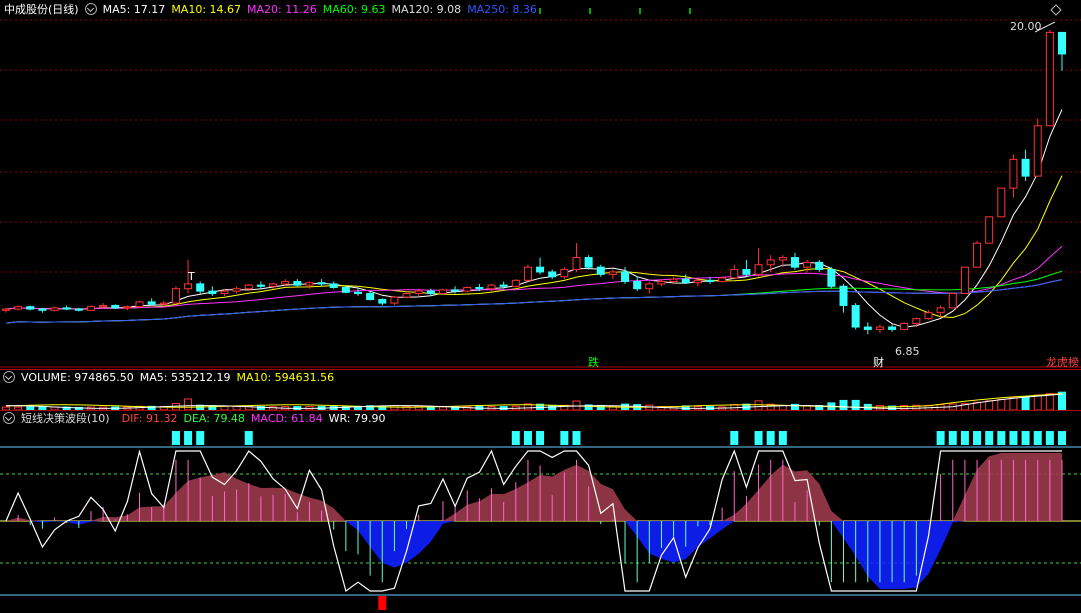  I want to click on ma250-line, so click(534, 301).